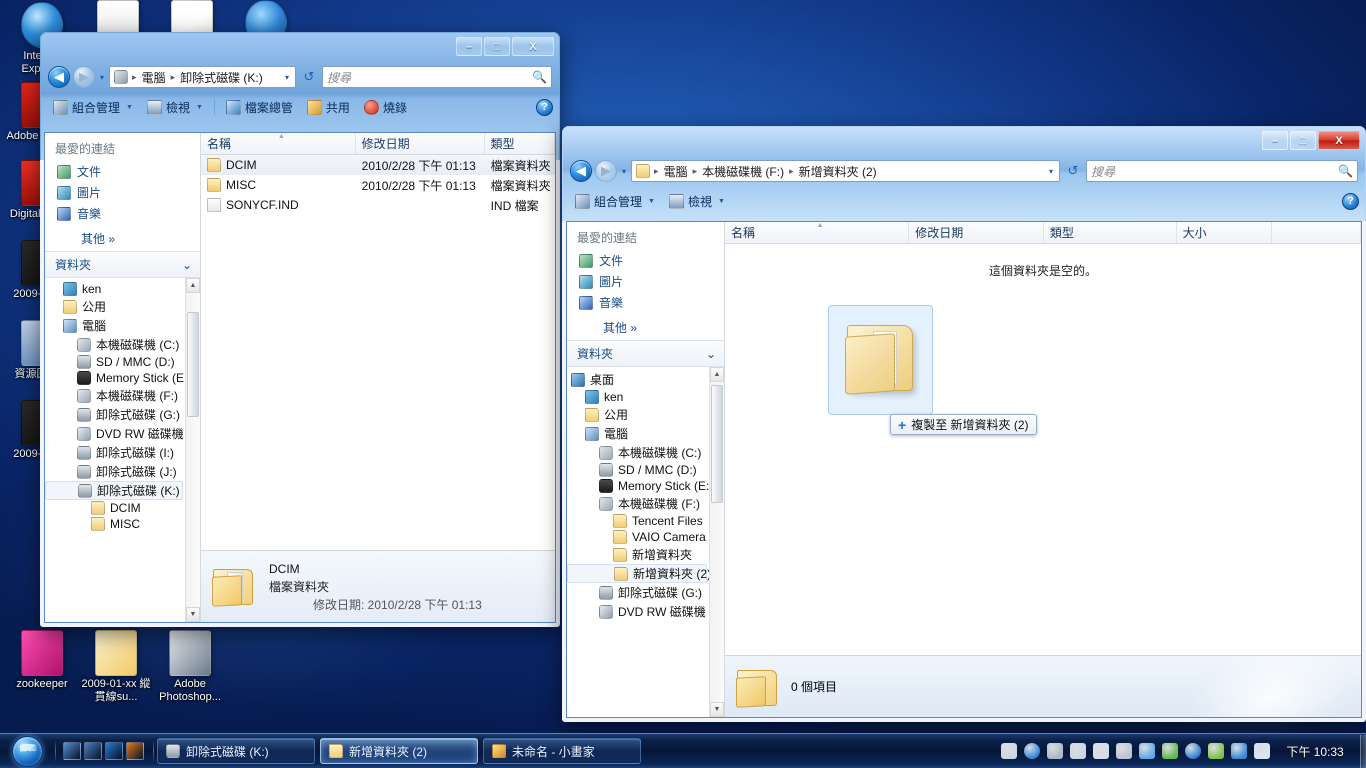  I want to click on recent-pages-caret-icon: ▾, so click(102, 77).